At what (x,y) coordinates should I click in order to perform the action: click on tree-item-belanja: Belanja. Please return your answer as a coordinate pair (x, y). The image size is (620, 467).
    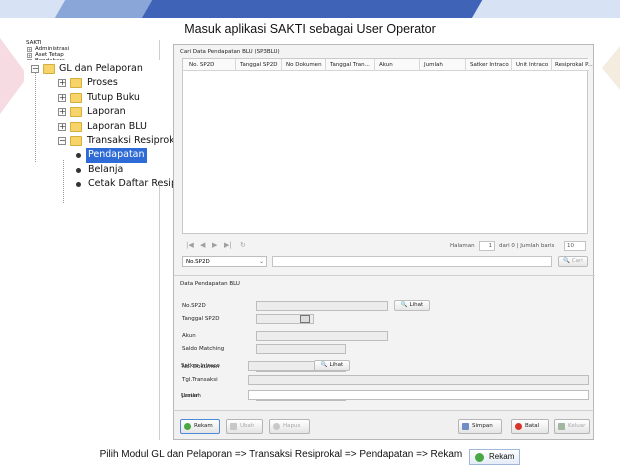
    Looking at the image, I should click on (101, 170).